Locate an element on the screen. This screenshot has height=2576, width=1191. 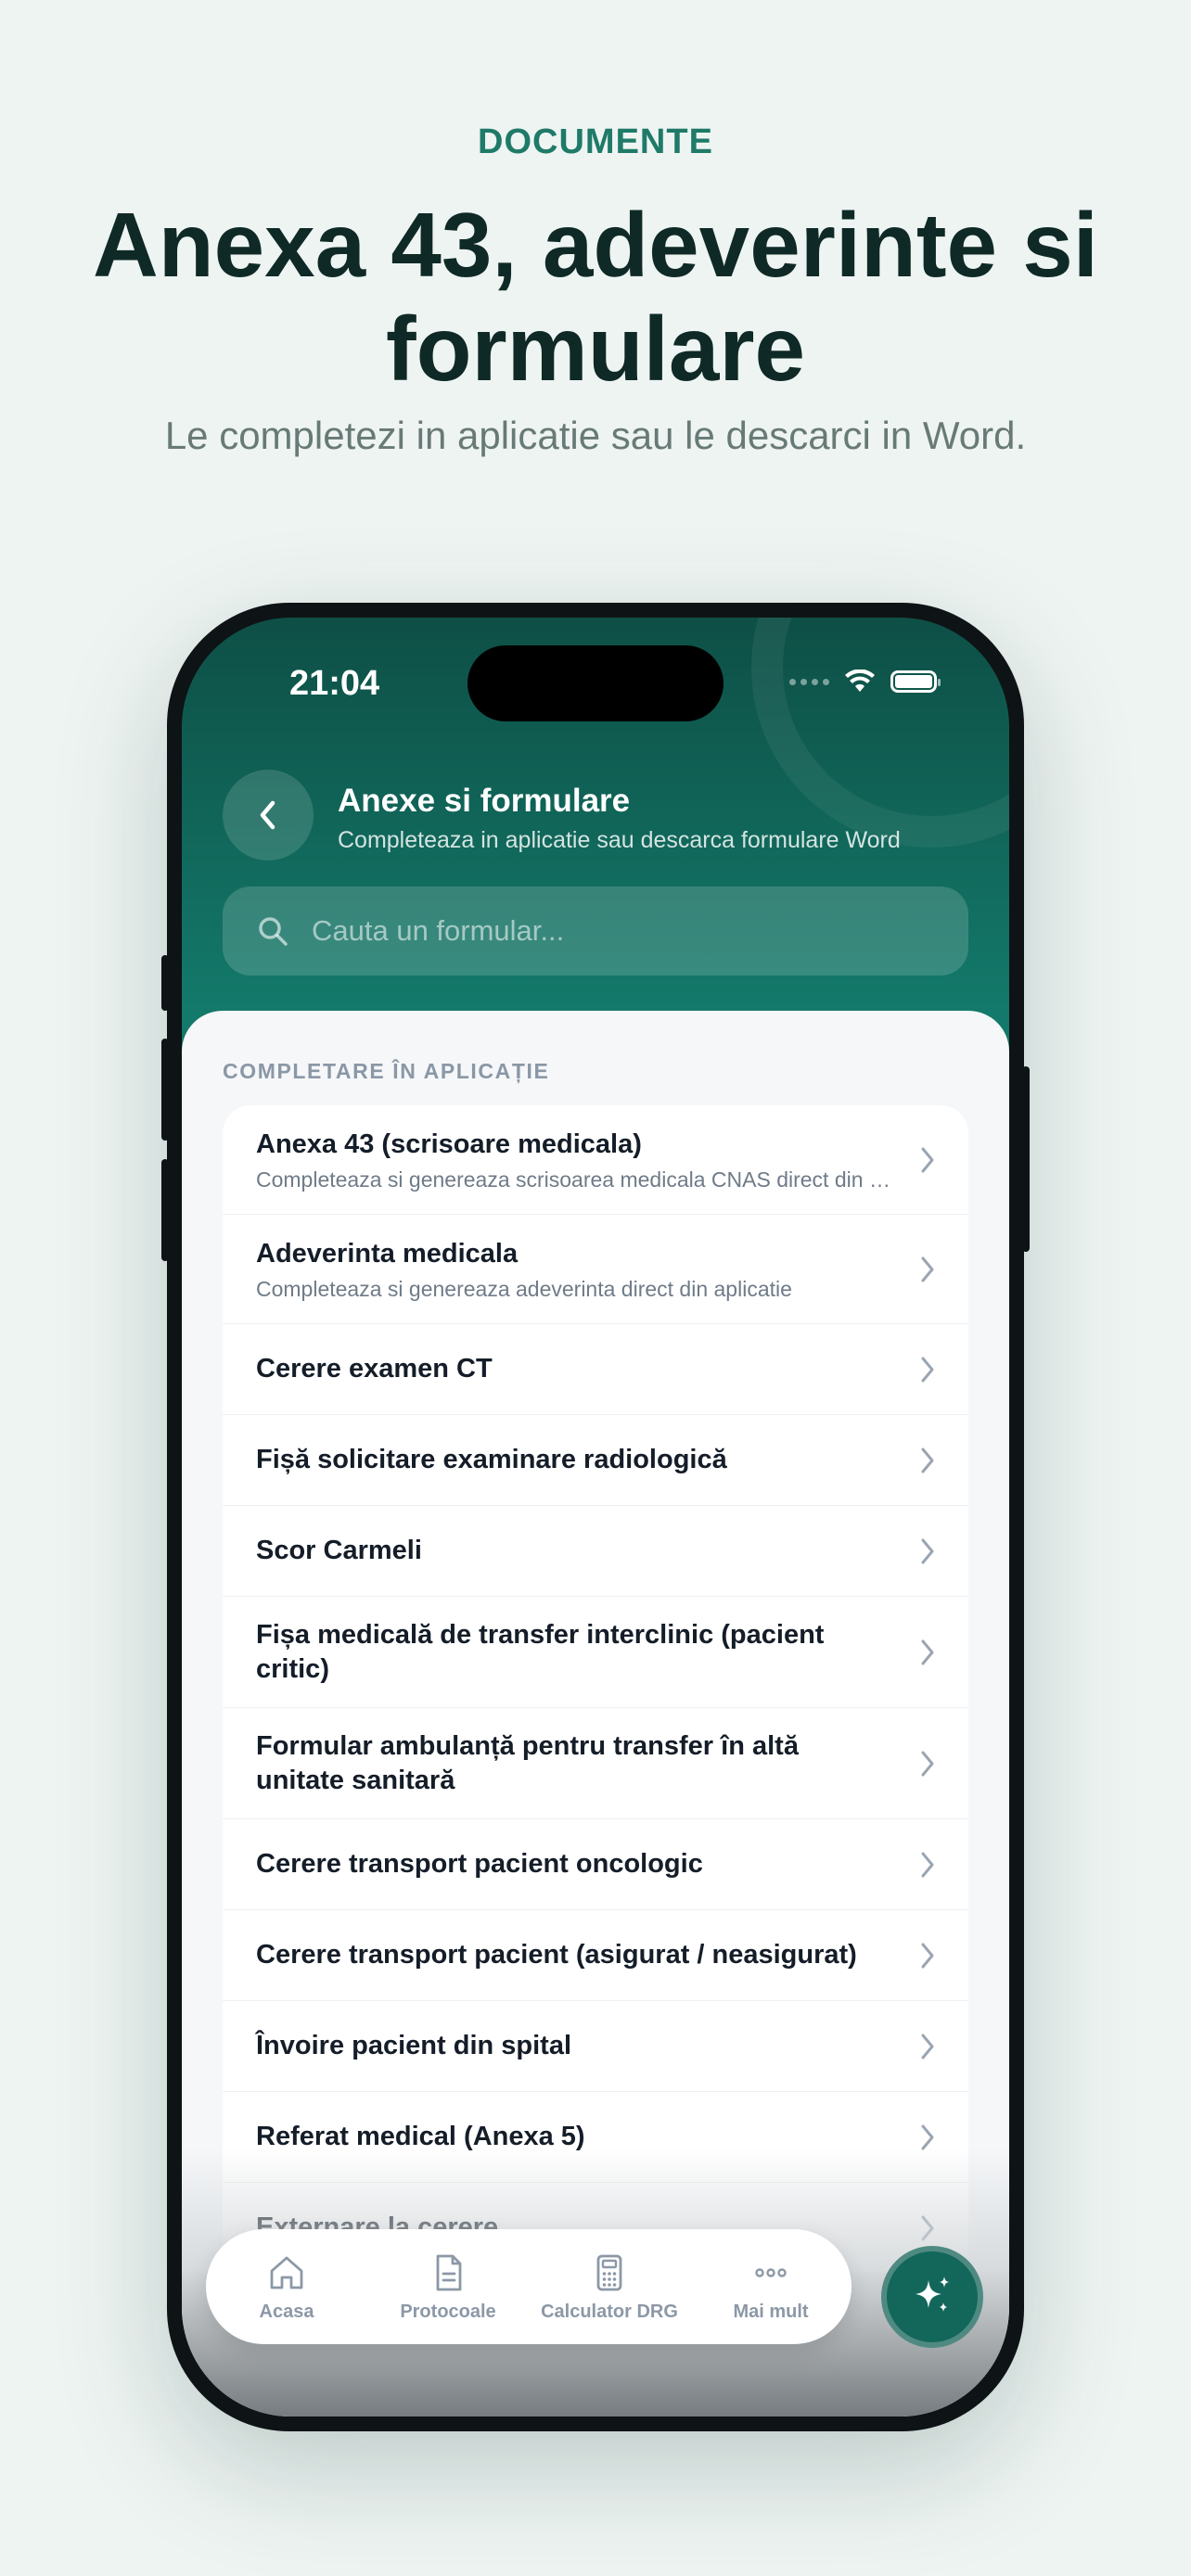
section-label: COMPLETARE ÎN APLICAȚIE is located at coordinates (386, 1071).